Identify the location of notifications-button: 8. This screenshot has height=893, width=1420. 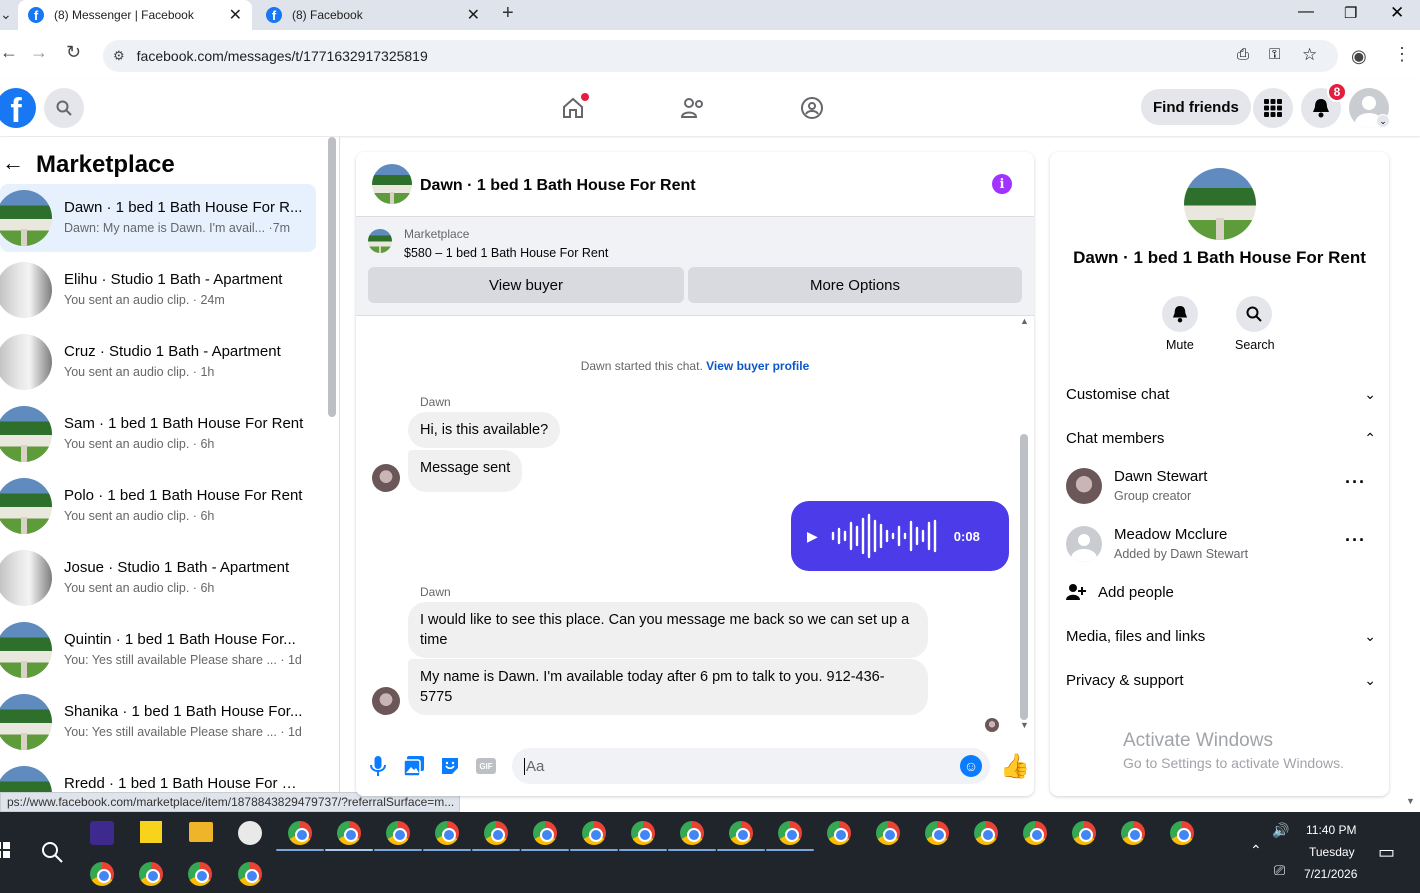
(1324, 105).